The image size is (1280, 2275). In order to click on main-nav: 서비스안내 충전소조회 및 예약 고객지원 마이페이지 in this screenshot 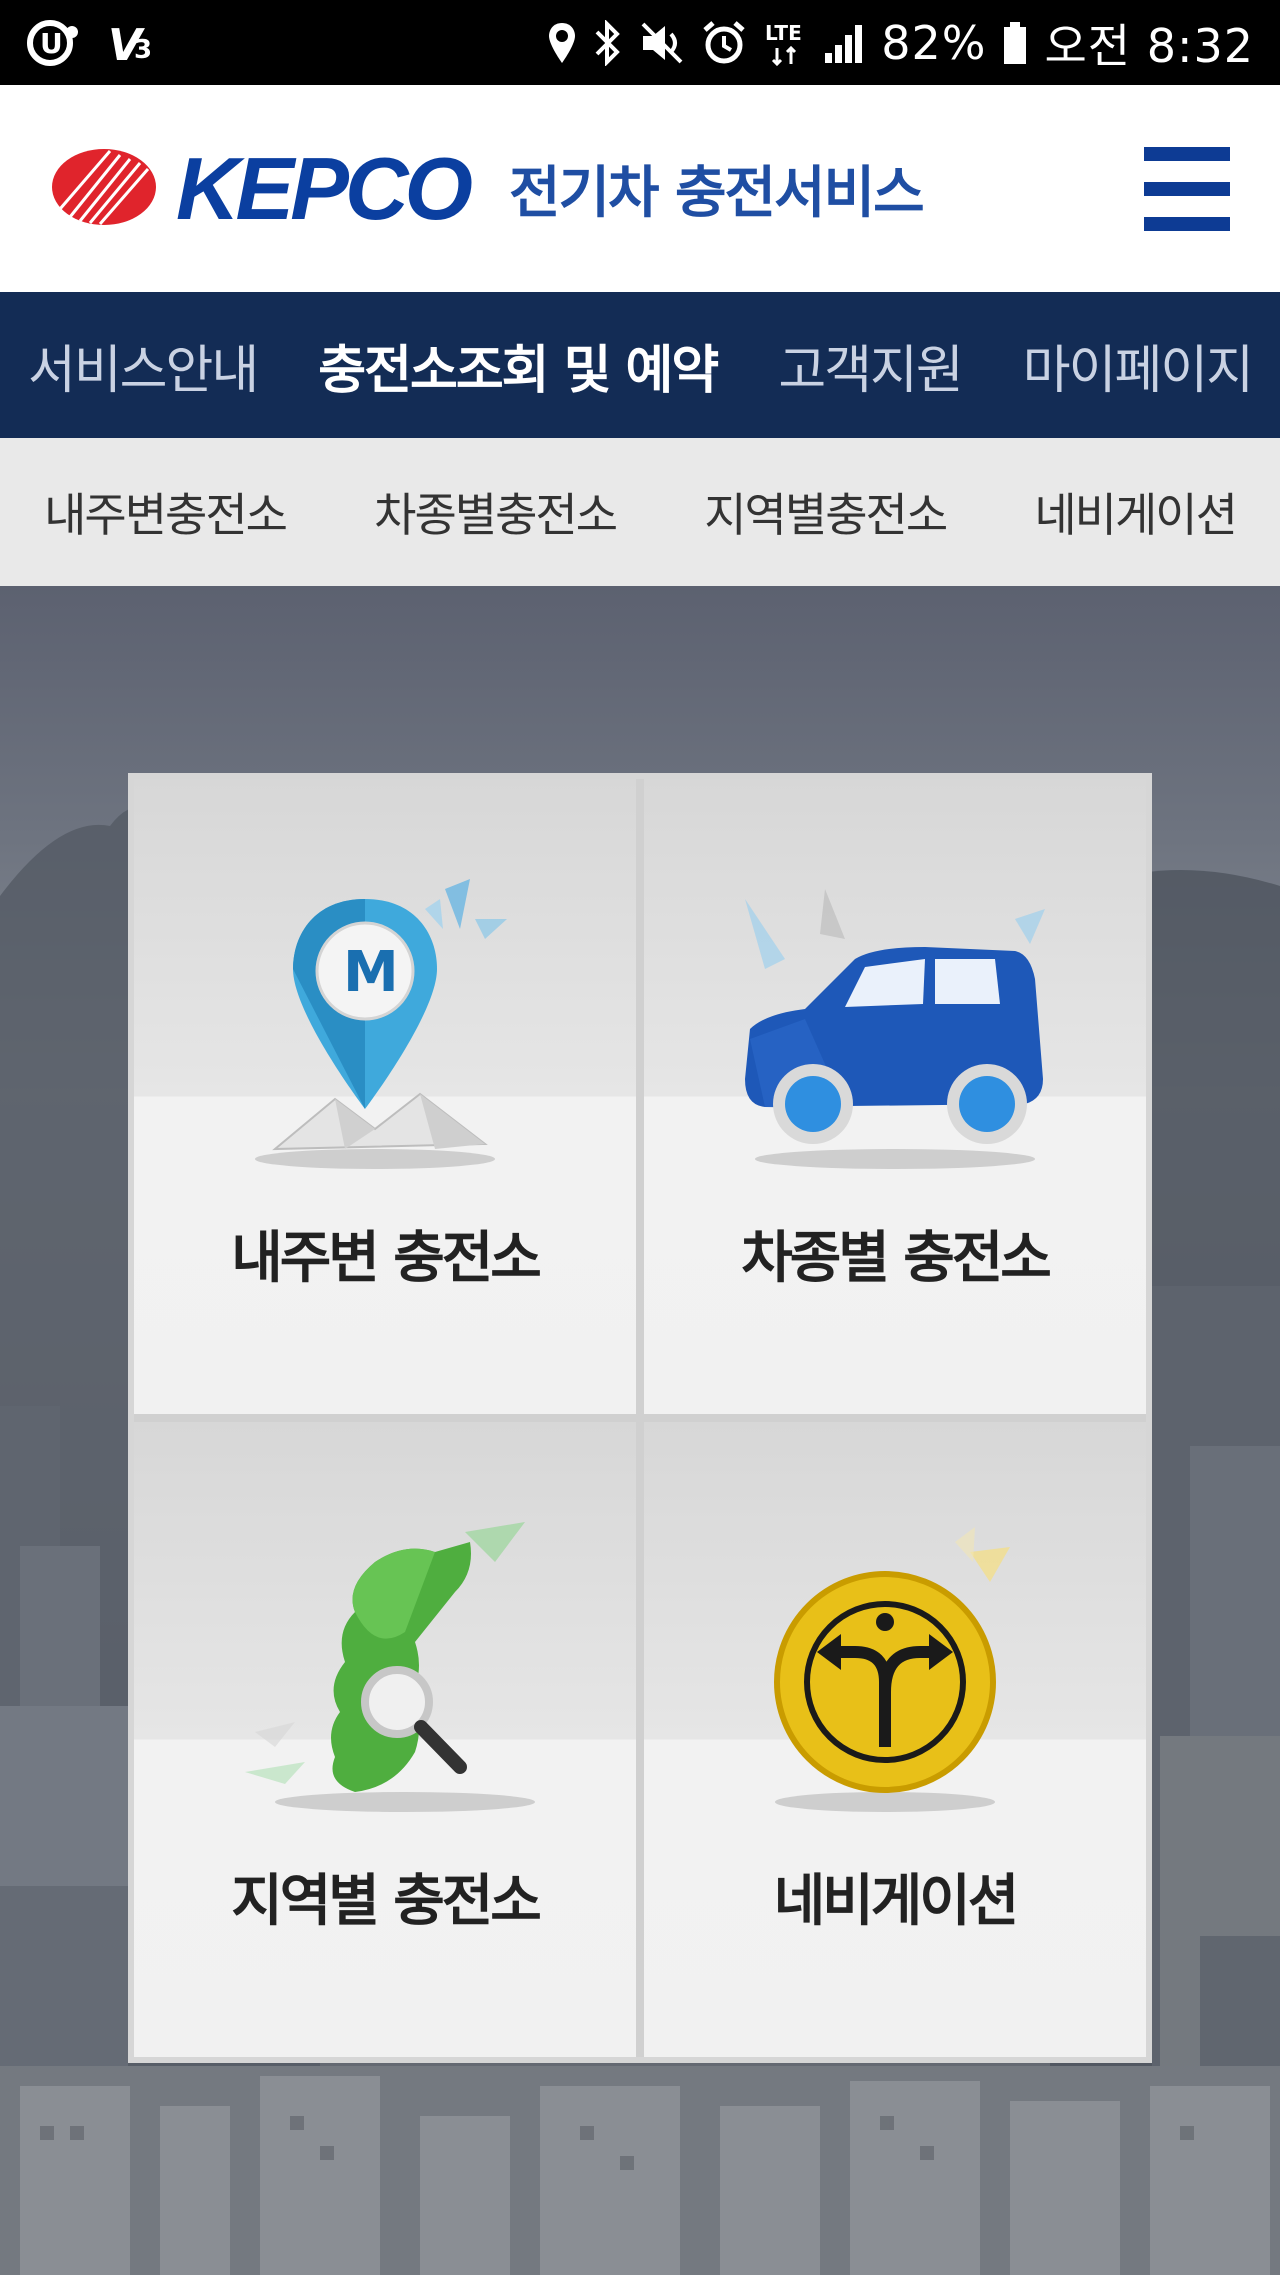, I will do `click(640, 365)`.